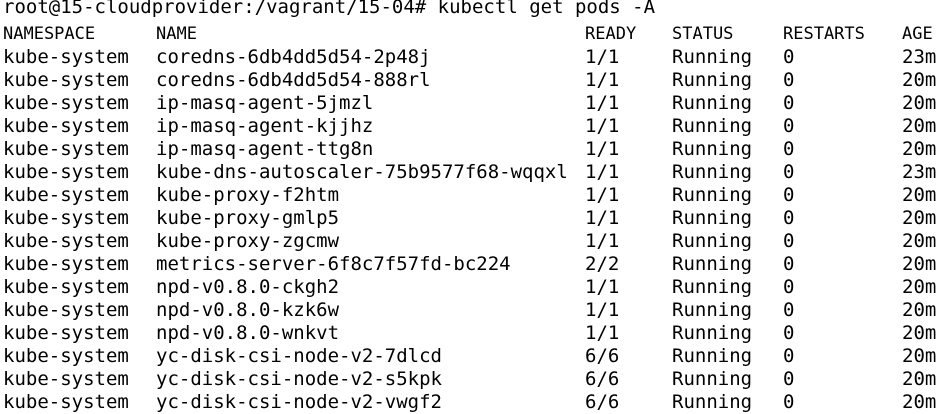 Image resolution: width=951 pixels, height=414 pixels. Describe the element at coordinates (265, 126) in the screenshot. I see `pod-name: ip-masq-agent-kjjhz` at that location.